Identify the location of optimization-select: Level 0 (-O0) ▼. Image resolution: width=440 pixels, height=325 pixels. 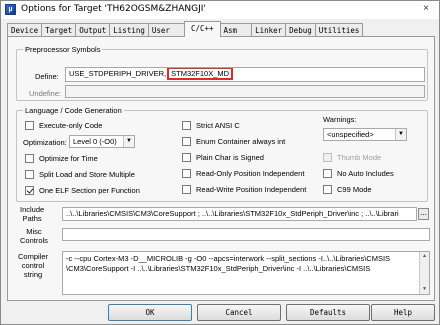
(102, 141).